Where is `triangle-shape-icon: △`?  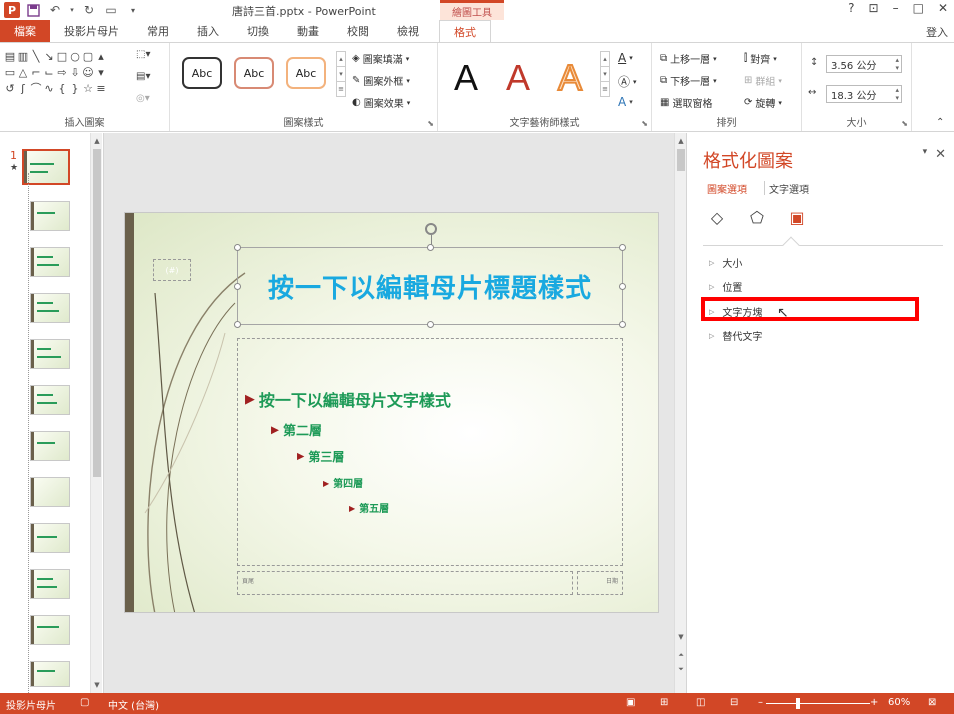 triangle-shape-icon: △ is located at coordinates (23, 72).